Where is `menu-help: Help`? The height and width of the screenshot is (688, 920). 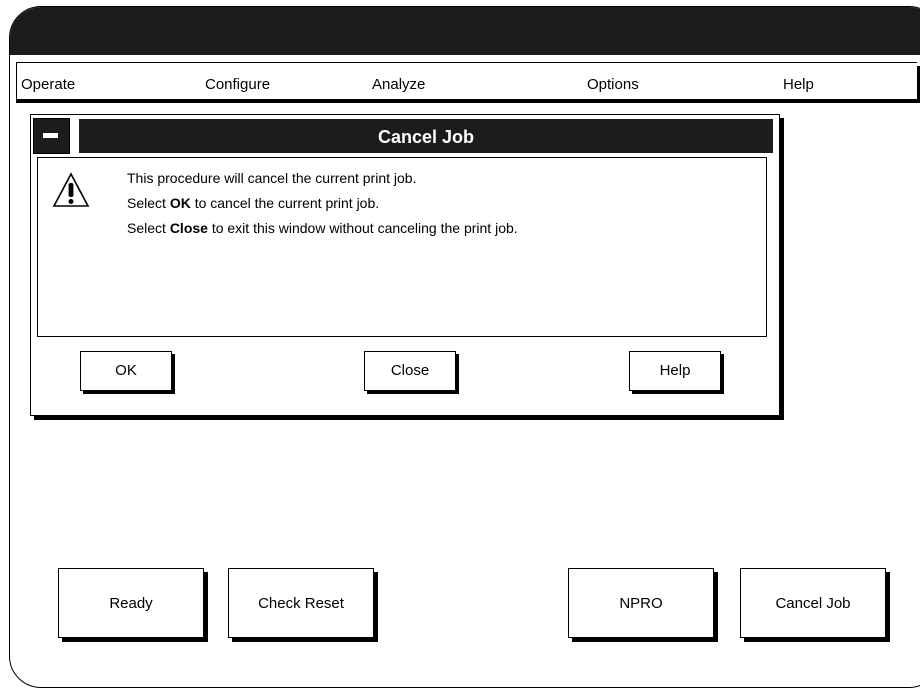 menu-help: Help is located at coordinates (798, 84).